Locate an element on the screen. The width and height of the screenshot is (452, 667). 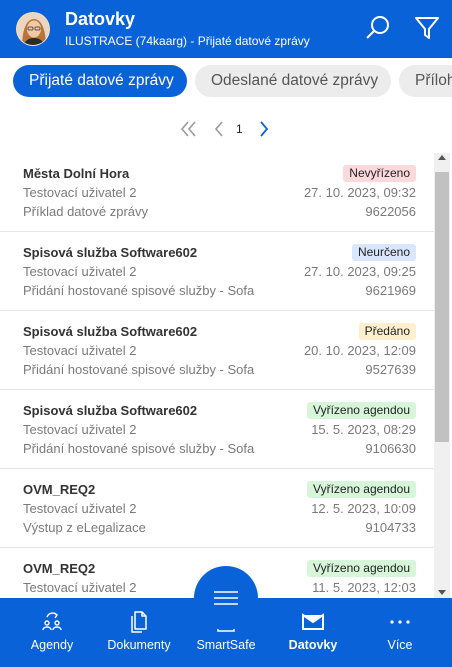
message-date: 27. 10. 2023, 09:32 is located at coordinates (359, 192).